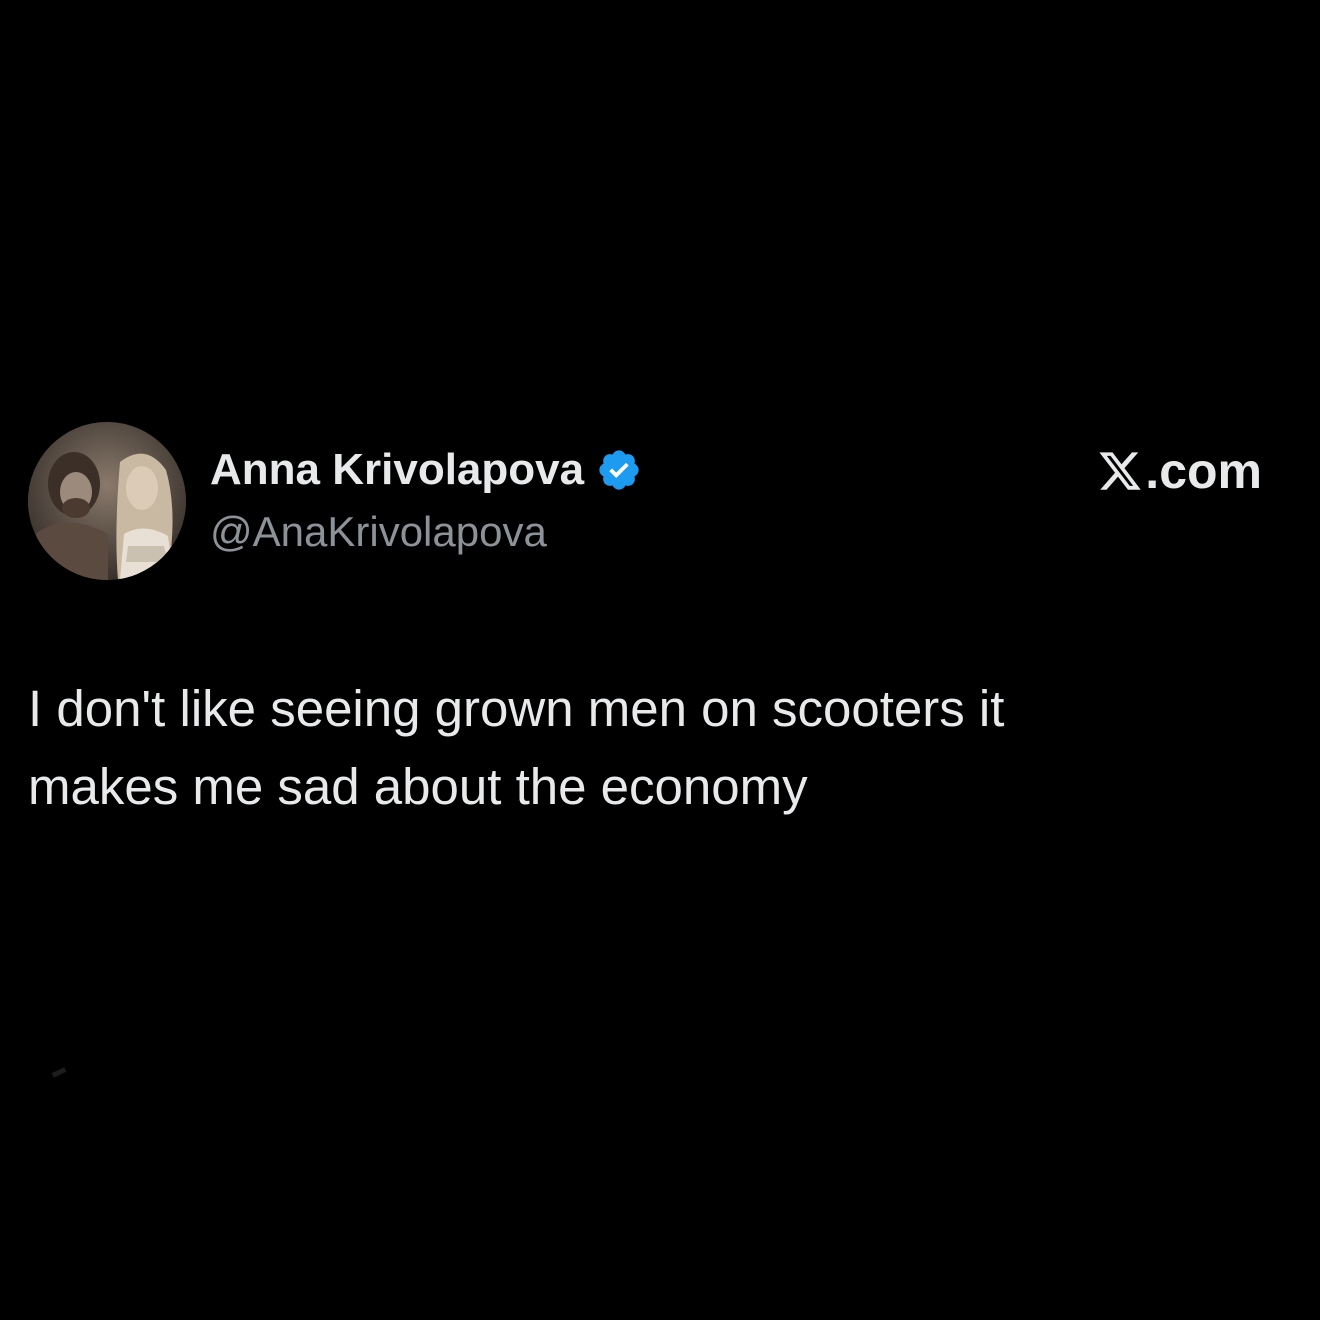  Describe the element at coordinates (619, 470) in the screenshot. I see `verified-badge-icon` at that location.